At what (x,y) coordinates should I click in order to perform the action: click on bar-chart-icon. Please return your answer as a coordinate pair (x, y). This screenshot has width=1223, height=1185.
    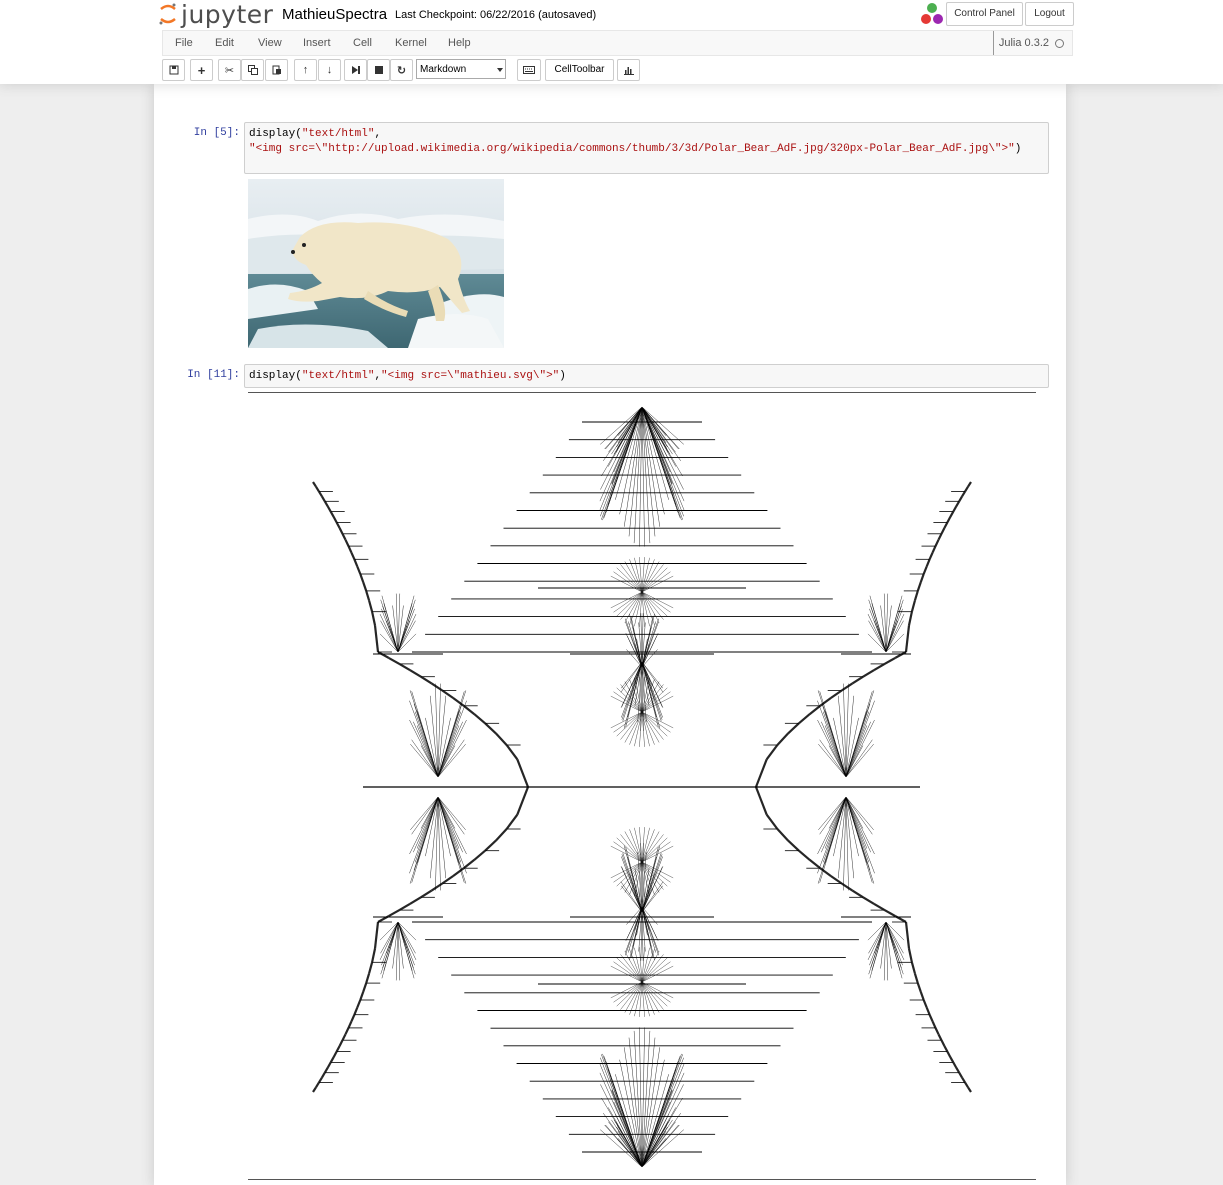
    Looking at the image, I should click on (628, 71).